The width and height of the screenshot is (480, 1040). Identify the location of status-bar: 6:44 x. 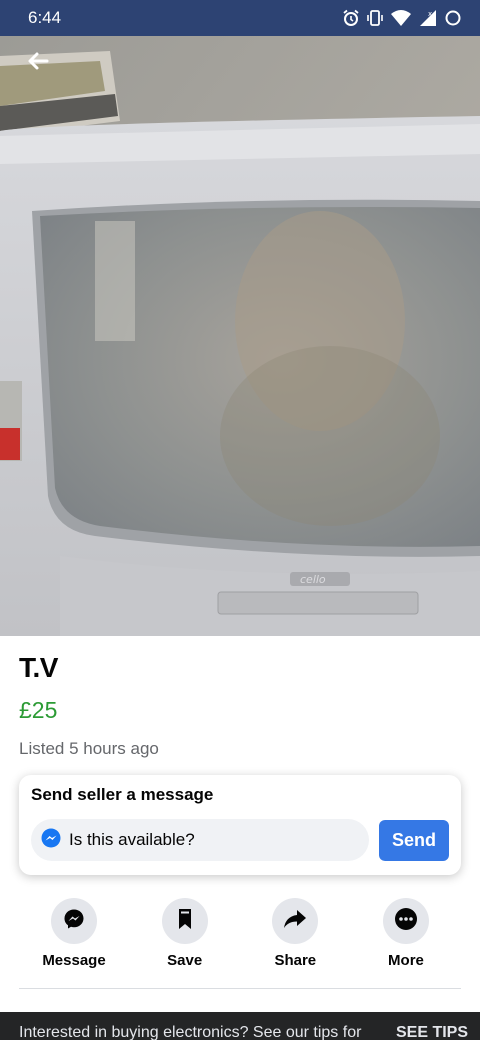
(240, 18).